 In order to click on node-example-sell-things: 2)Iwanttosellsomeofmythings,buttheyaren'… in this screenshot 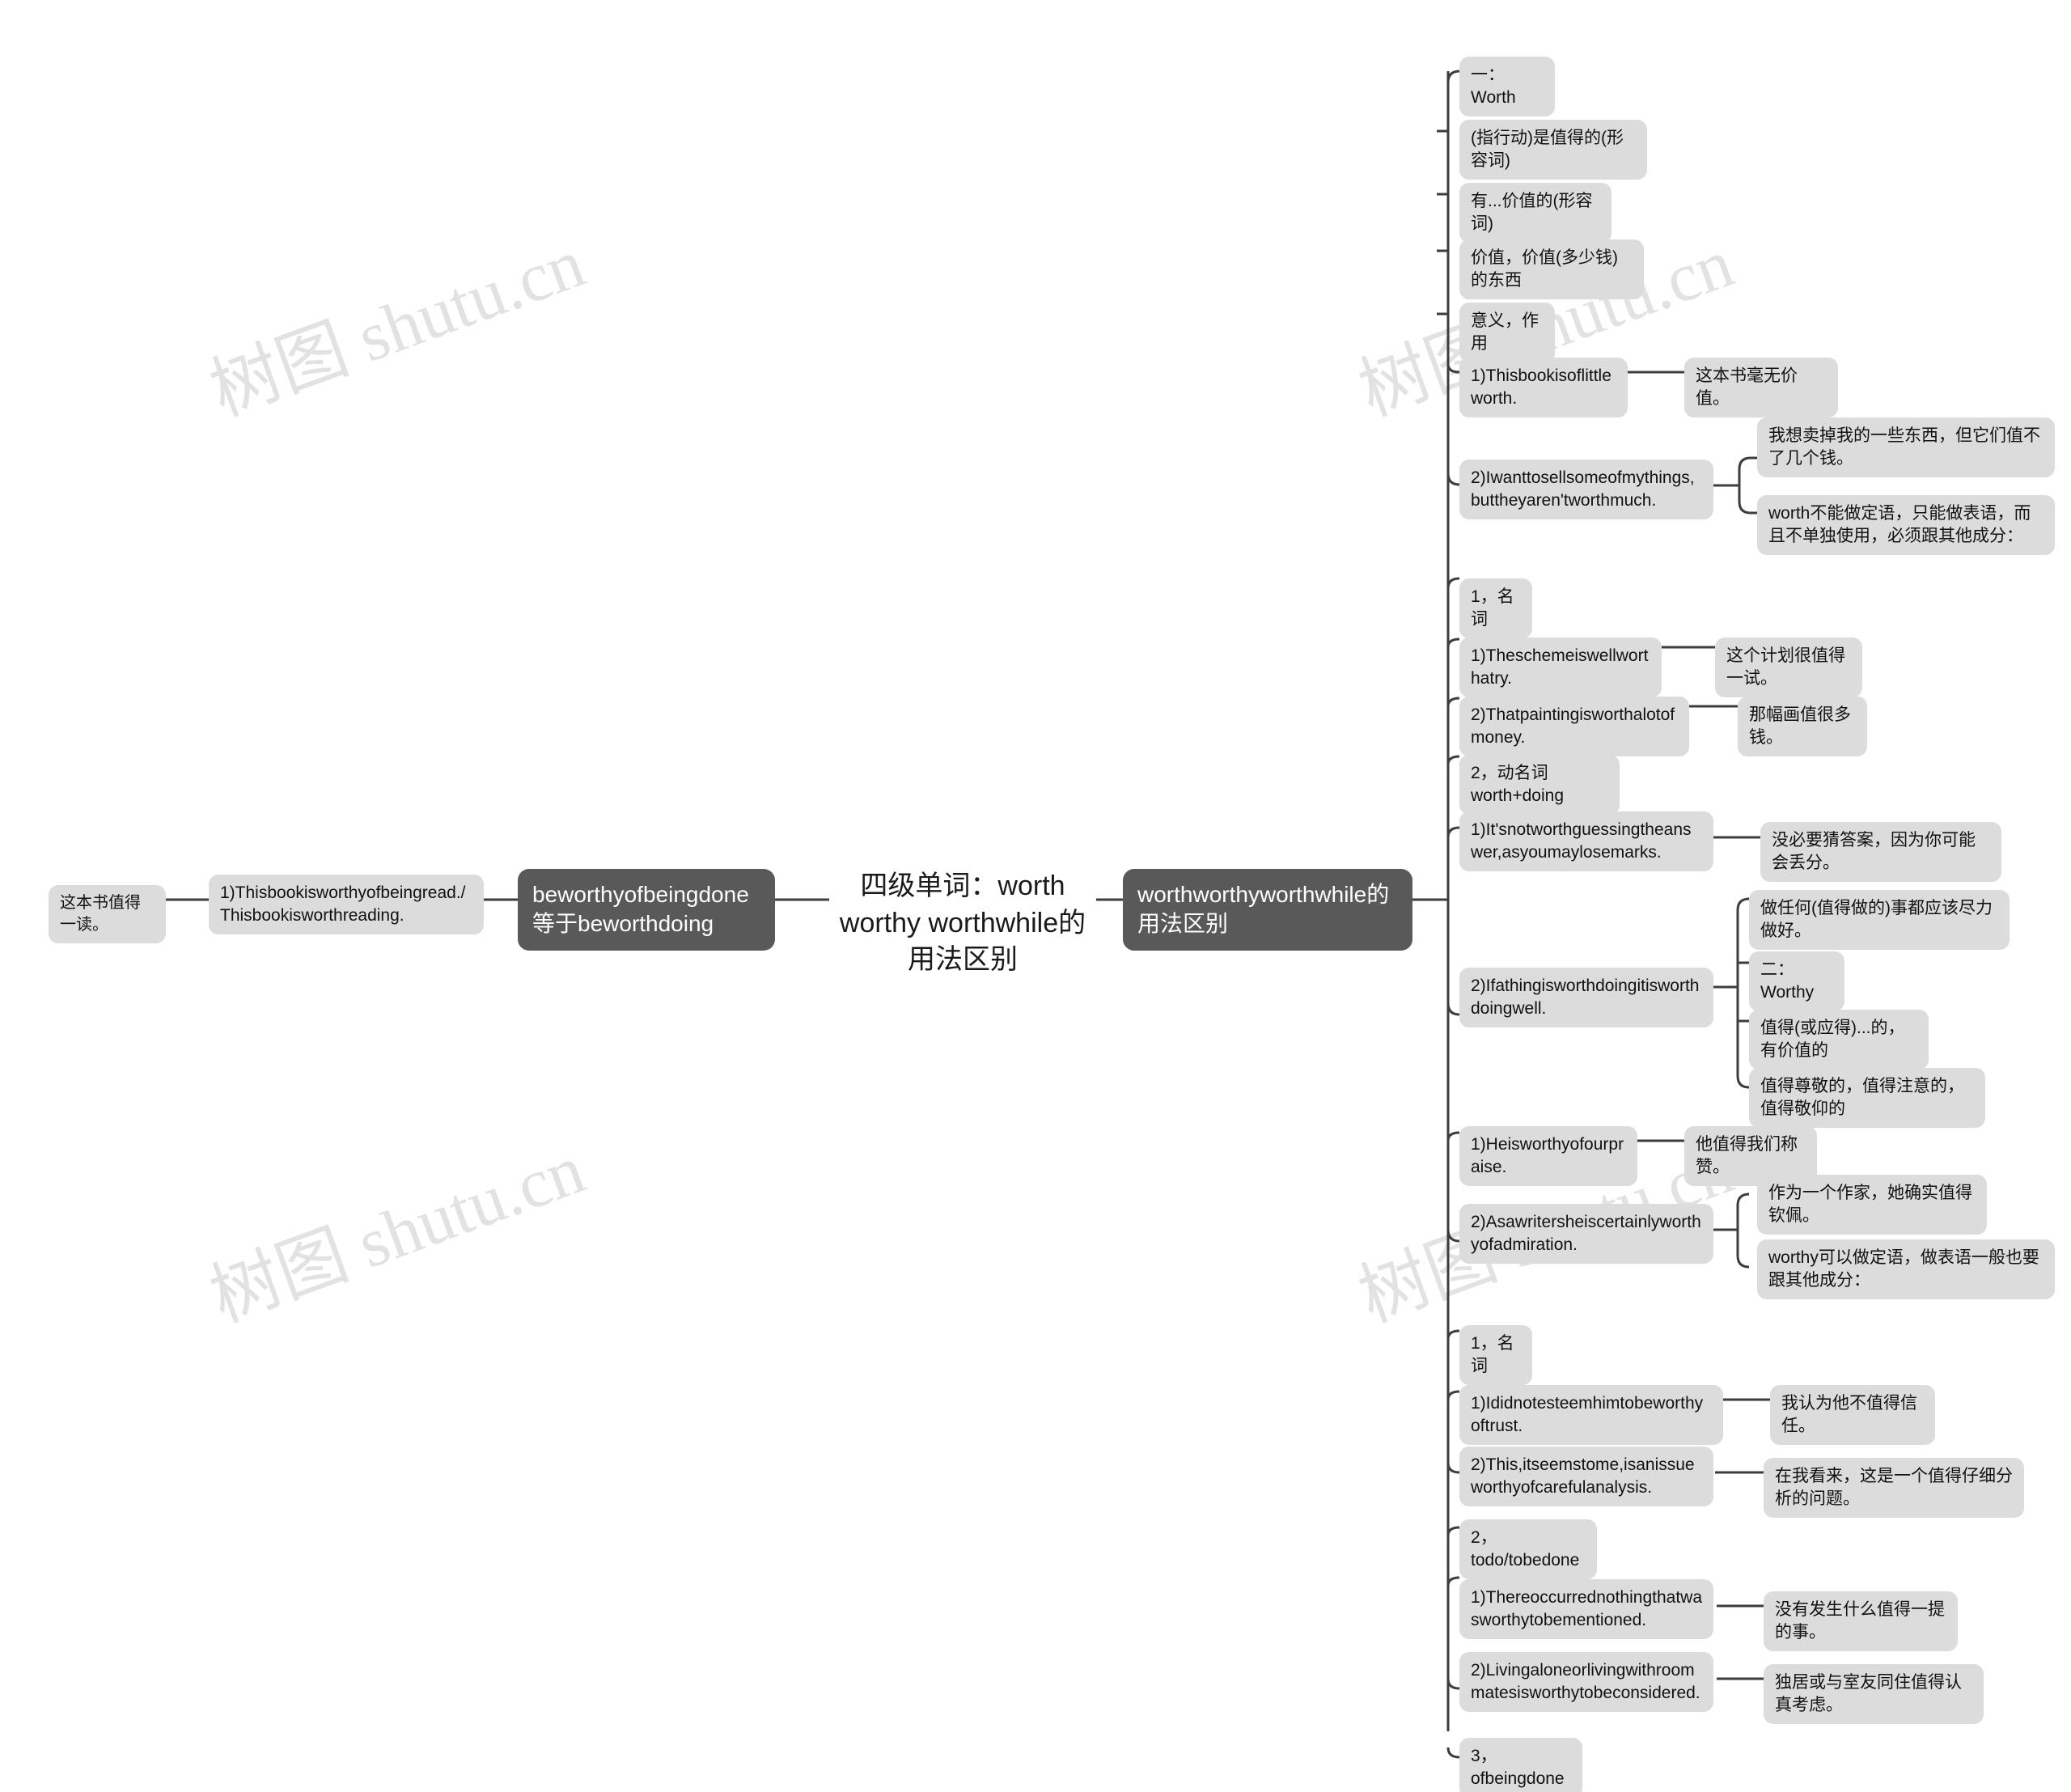, I will do `click(1586, 490)`.